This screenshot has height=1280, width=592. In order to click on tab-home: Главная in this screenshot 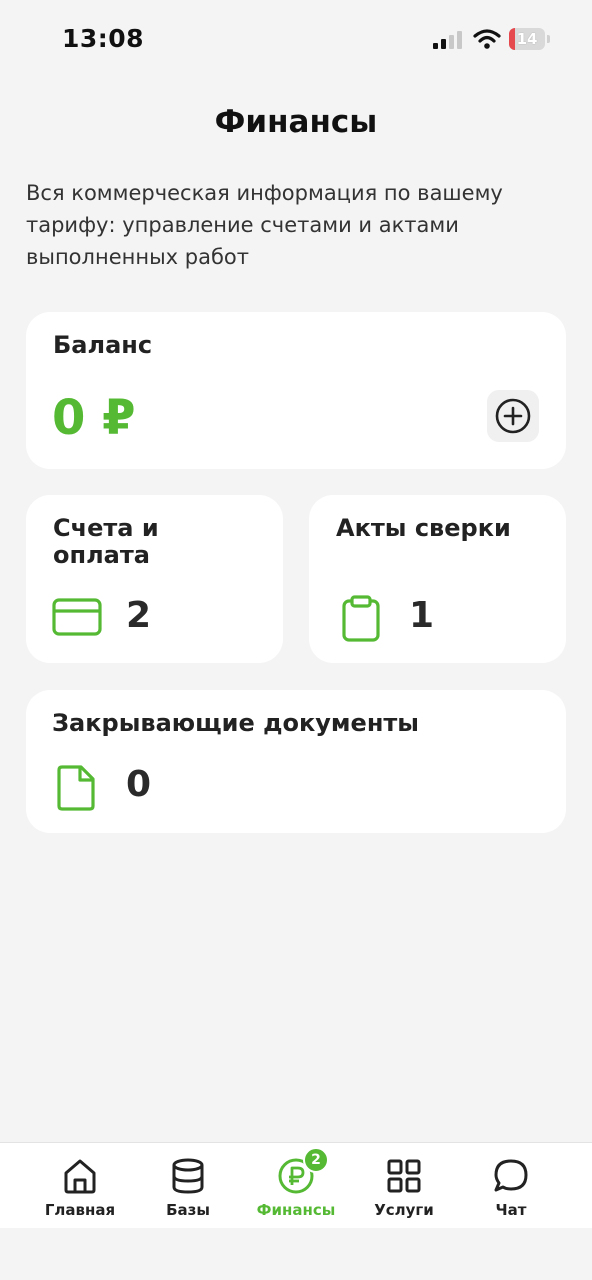, I will do `click(80, 1186)`.